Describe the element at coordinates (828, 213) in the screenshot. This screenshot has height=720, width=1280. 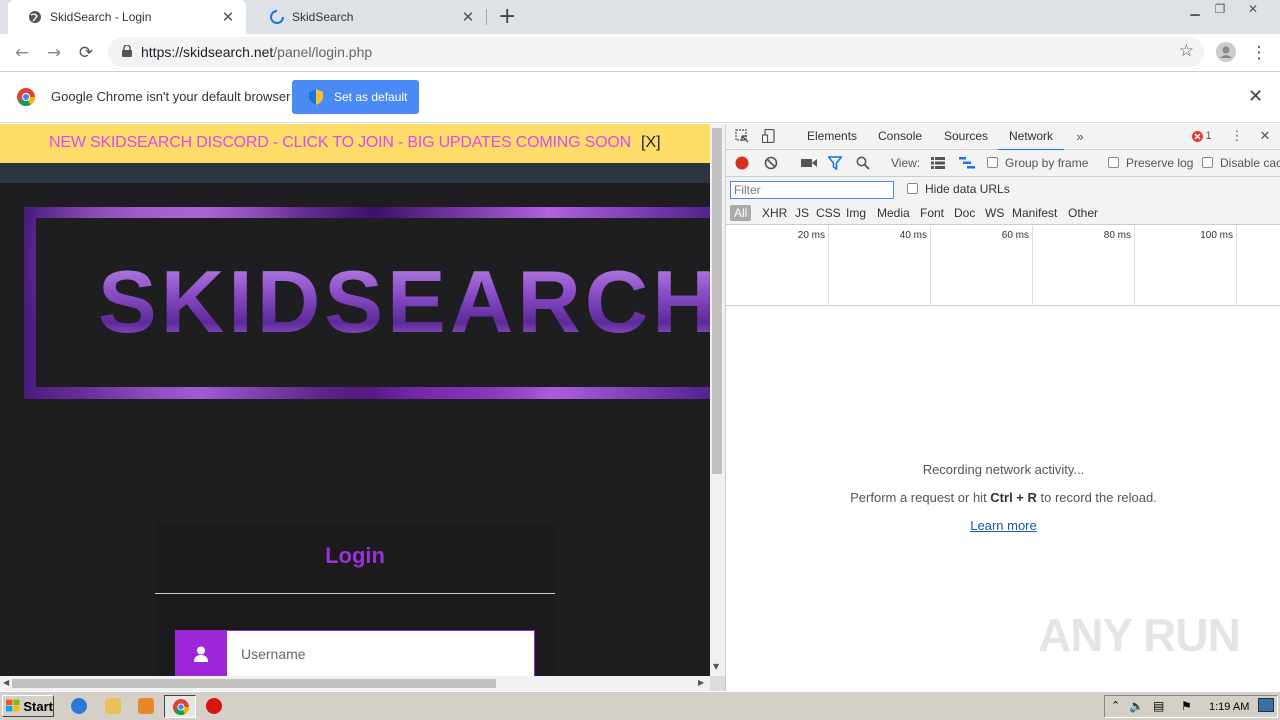
I see `type-filter-css: CSS` at that location.